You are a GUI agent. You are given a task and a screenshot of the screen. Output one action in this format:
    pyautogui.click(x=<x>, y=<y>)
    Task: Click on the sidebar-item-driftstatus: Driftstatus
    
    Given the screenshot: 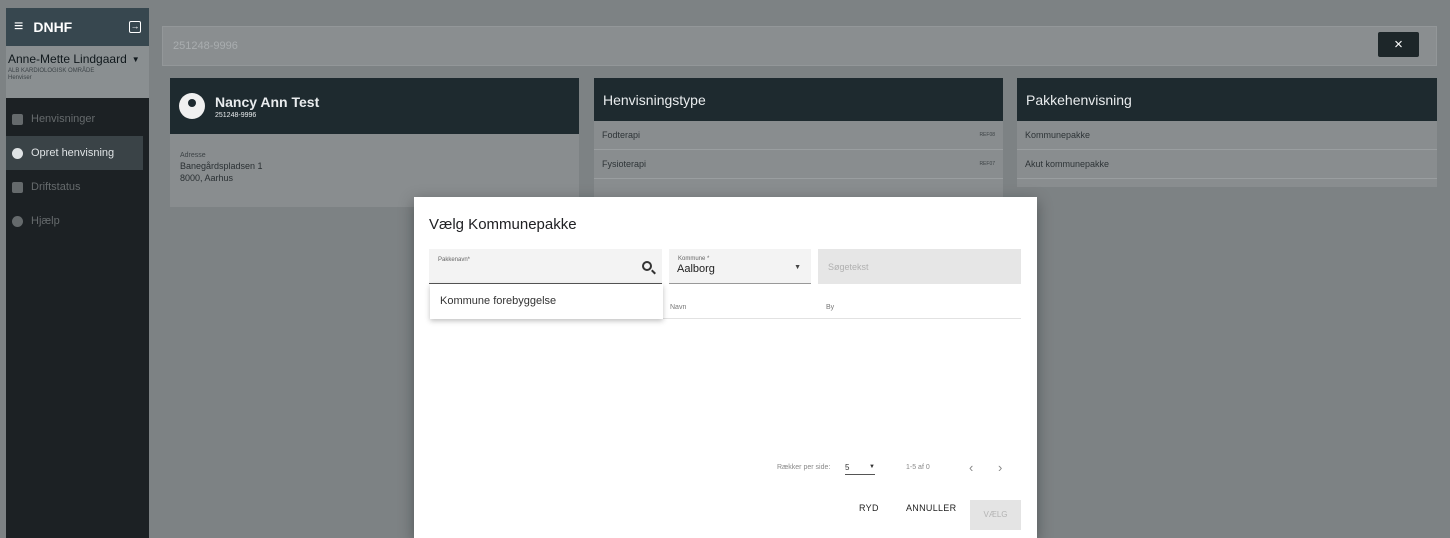 What is the action you would take?
    pyautogui.click(x=77, y=187)
    